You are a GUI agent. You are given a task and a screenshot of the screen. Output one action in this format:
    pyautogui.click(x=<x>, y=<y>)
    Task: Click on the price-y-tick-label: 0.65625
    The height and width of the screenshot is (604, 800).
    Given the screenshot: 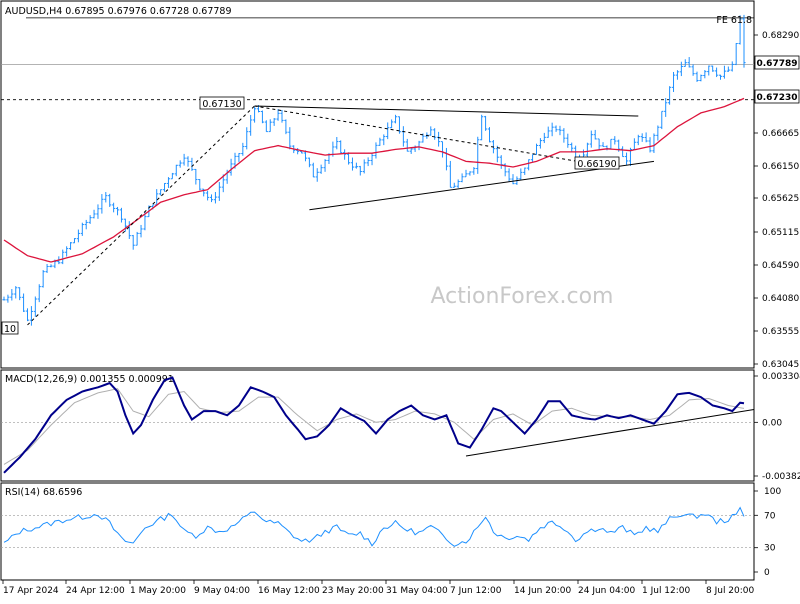 What is the action you would take?
    pyautogui.click(x=780, y=199)
    